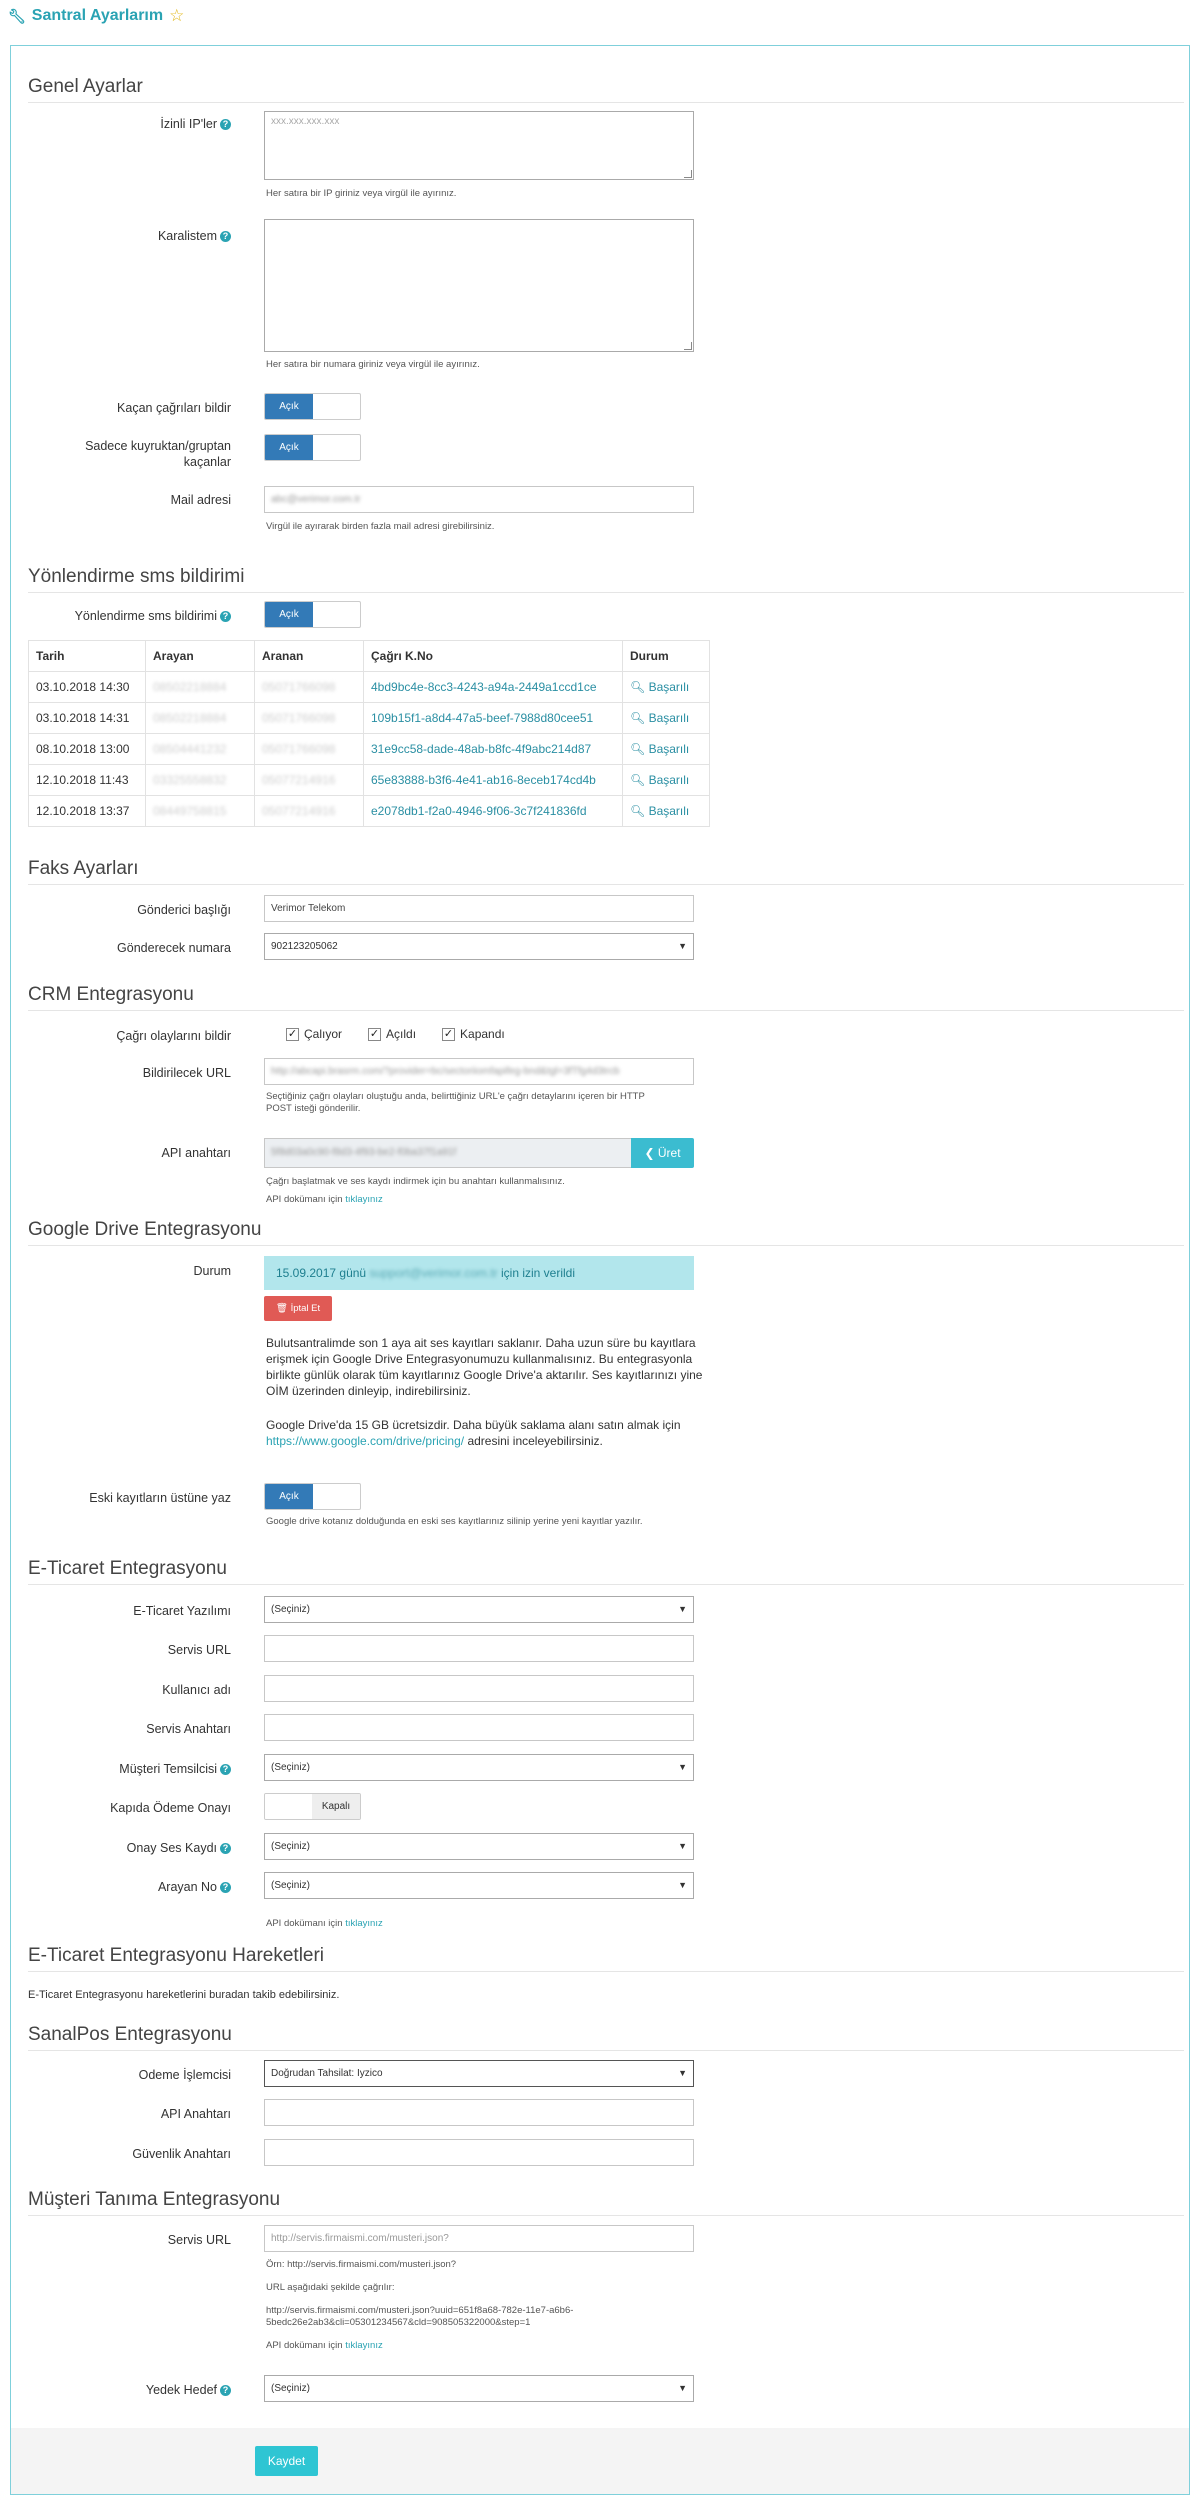 The width and height of the screenshot is (1200, 2503). I want to click on yedek-select: (Seçiniz) ▼, so click(479, 2388).